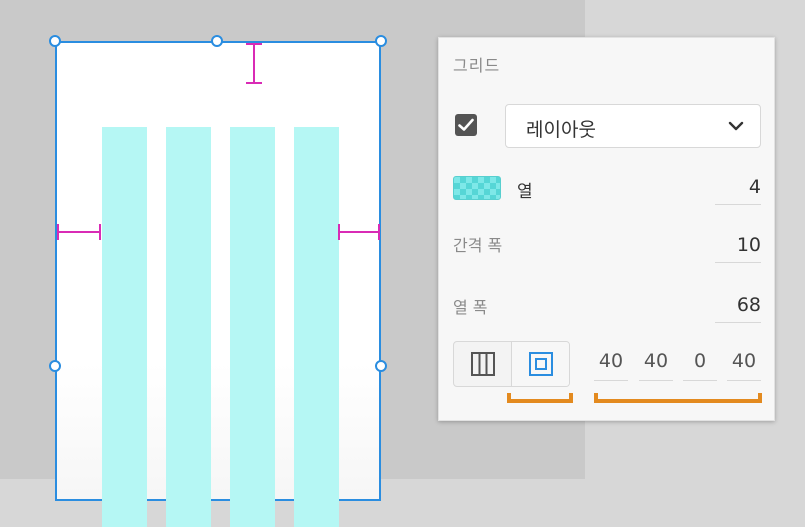 The width and height of the screenshot is (805, 527). What do you see at coordinates (78, 232) in the screenshot?
I see `left-margin-marker` at bounding box center [78, 232].